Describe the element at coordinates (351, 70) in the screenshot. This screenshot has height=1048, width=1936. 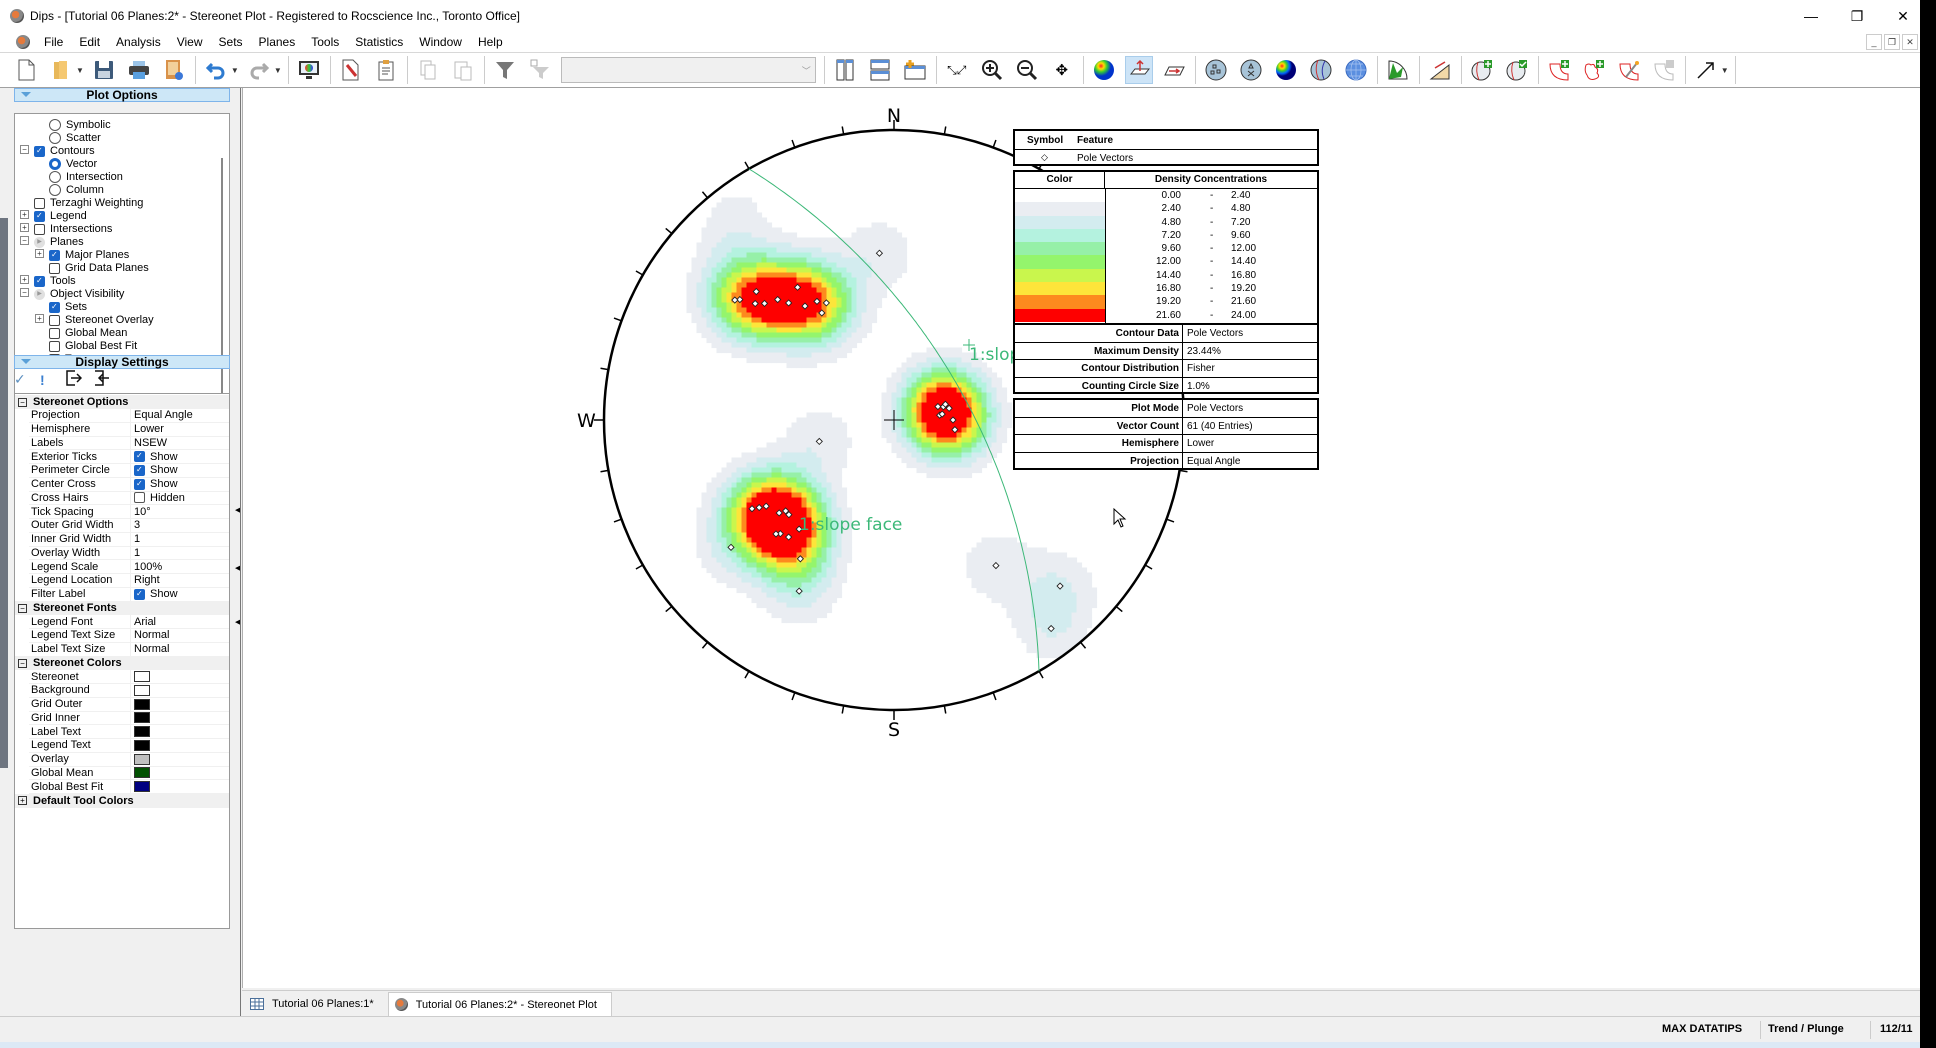
I see `edit-data-button` at that location.